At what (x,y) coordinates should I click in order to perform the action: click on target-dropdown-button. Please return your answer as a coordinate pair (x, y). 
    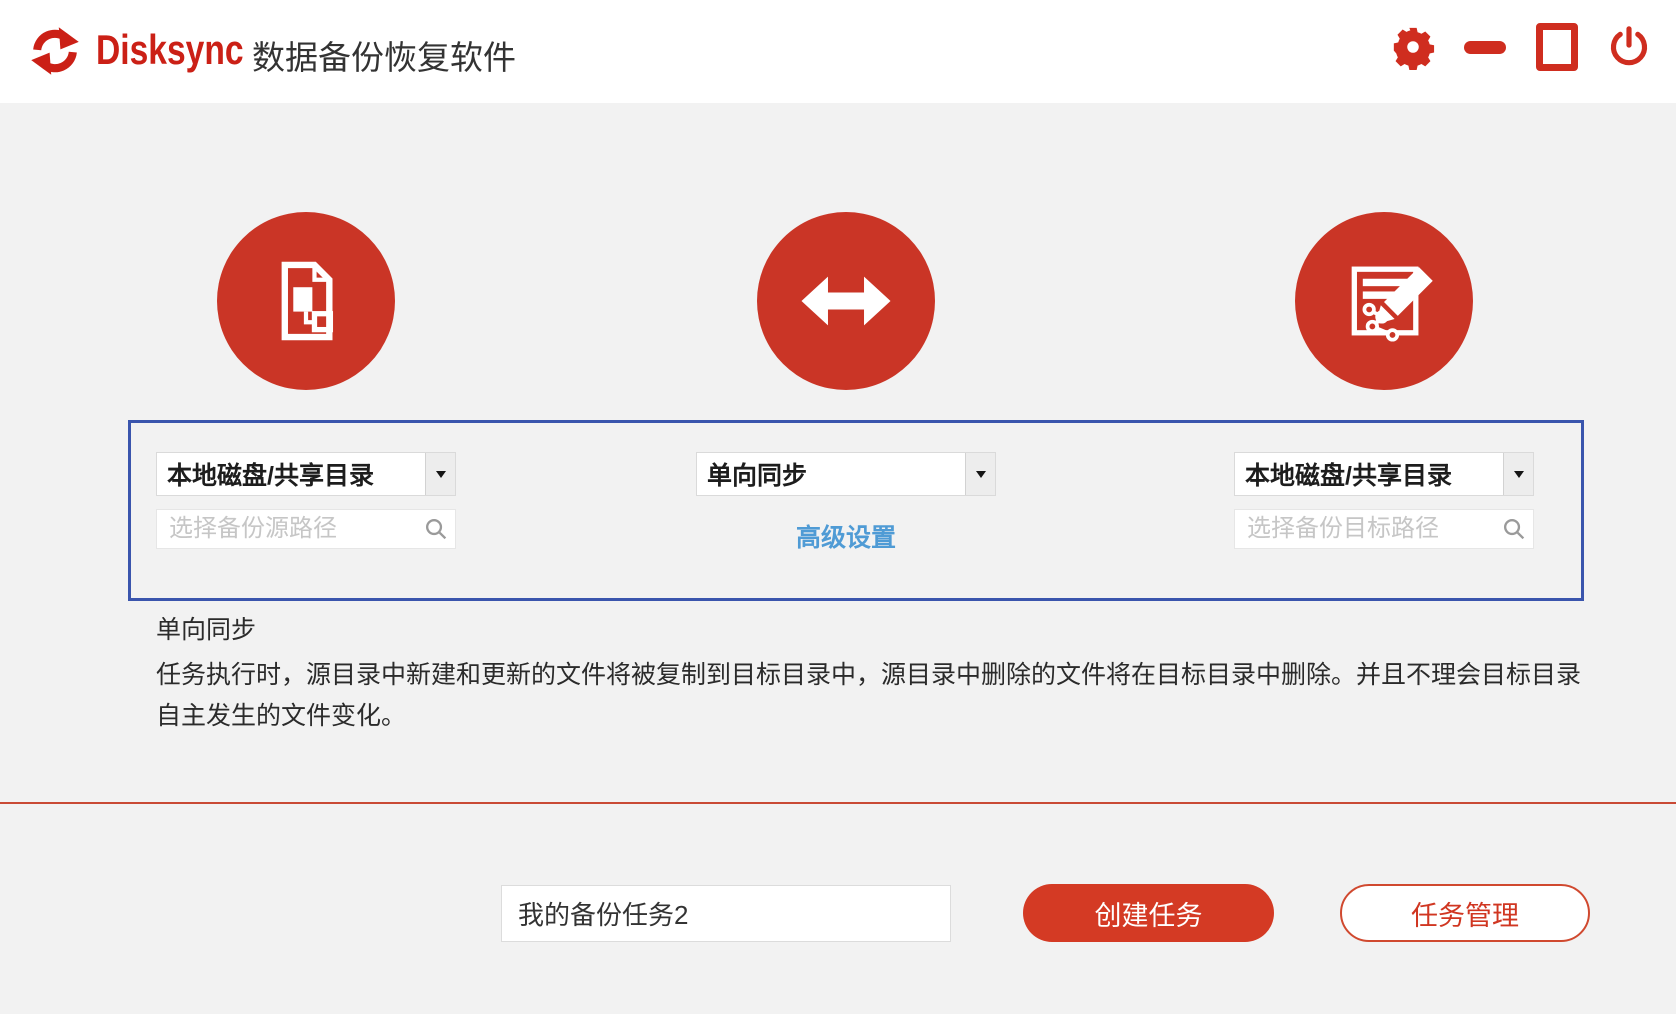
    Looking at the image, I should click on (1518, 474).